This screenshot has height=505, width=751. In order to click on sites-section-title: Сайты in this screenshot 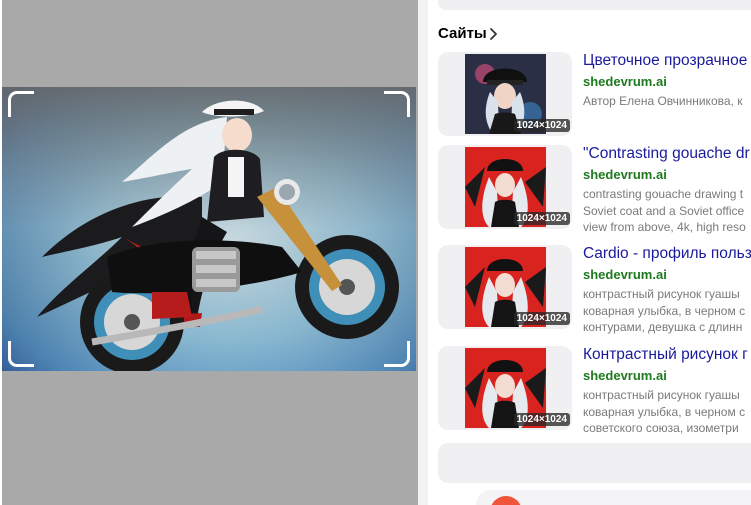, I will do `click(468, 33)`.